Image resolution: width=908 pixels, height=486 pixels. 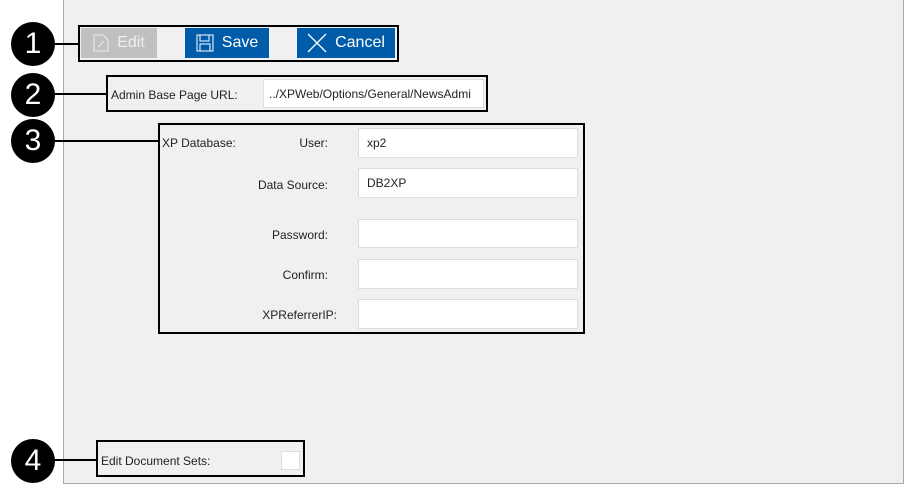 What do you see at coordinates (33, 95) in the screenshot?
I see `callout-2: 2` at bounding box center [33, 95].